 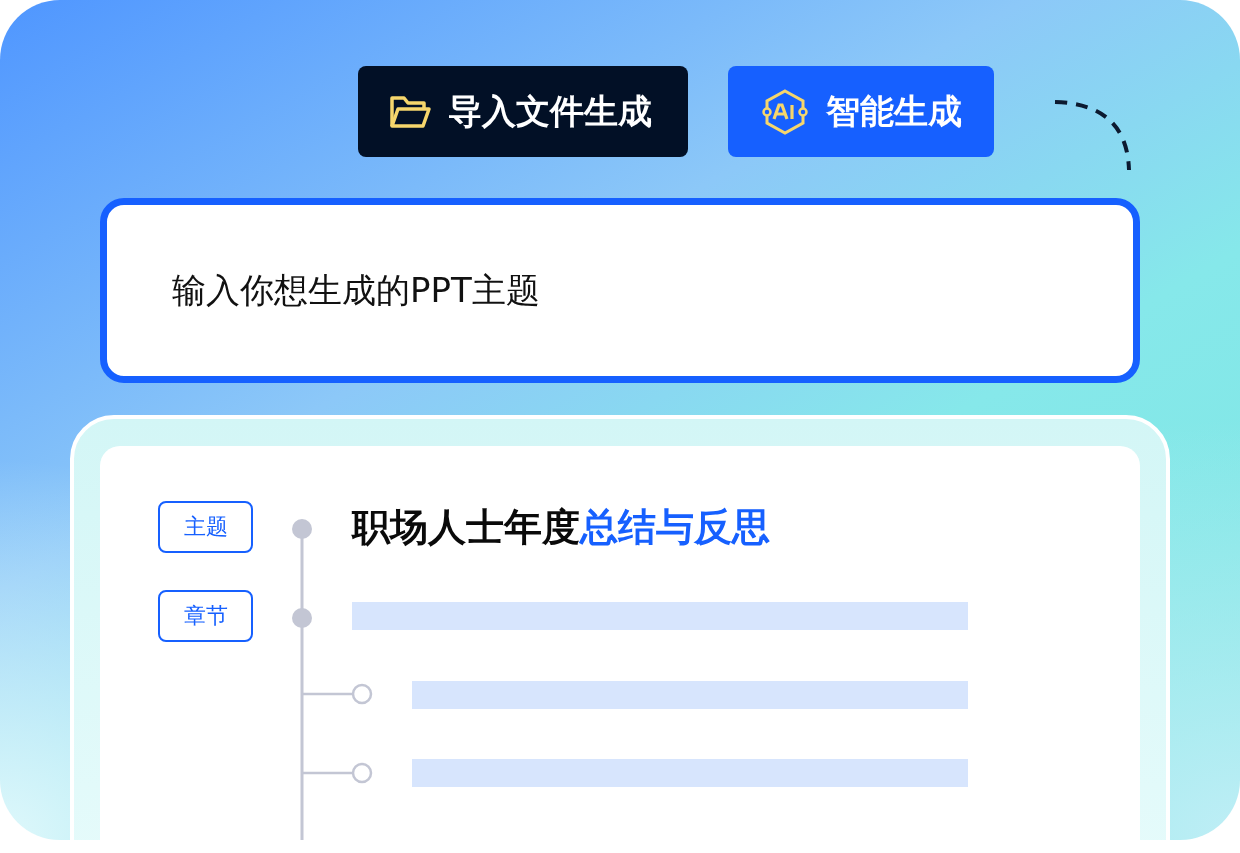 What do you see at coordinates (622, 290) in the screenshot?
I see `topic-input-field: 输入你想生成的PPT主题` at bounding box center [622, 290].